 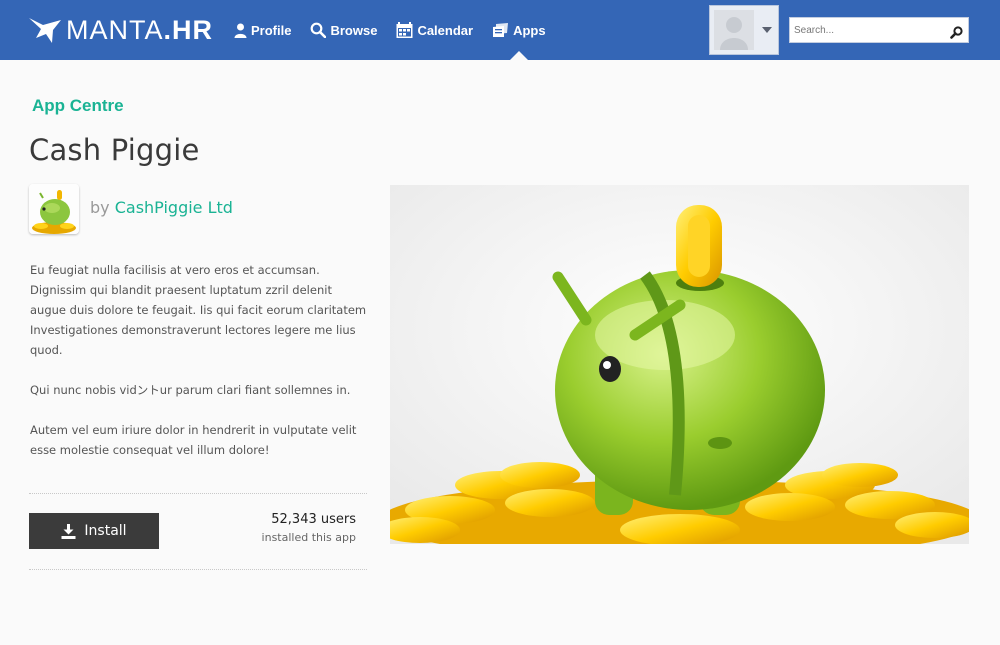 I want to click on brand-name-suffix: .HR, so click(x=188, y=30).